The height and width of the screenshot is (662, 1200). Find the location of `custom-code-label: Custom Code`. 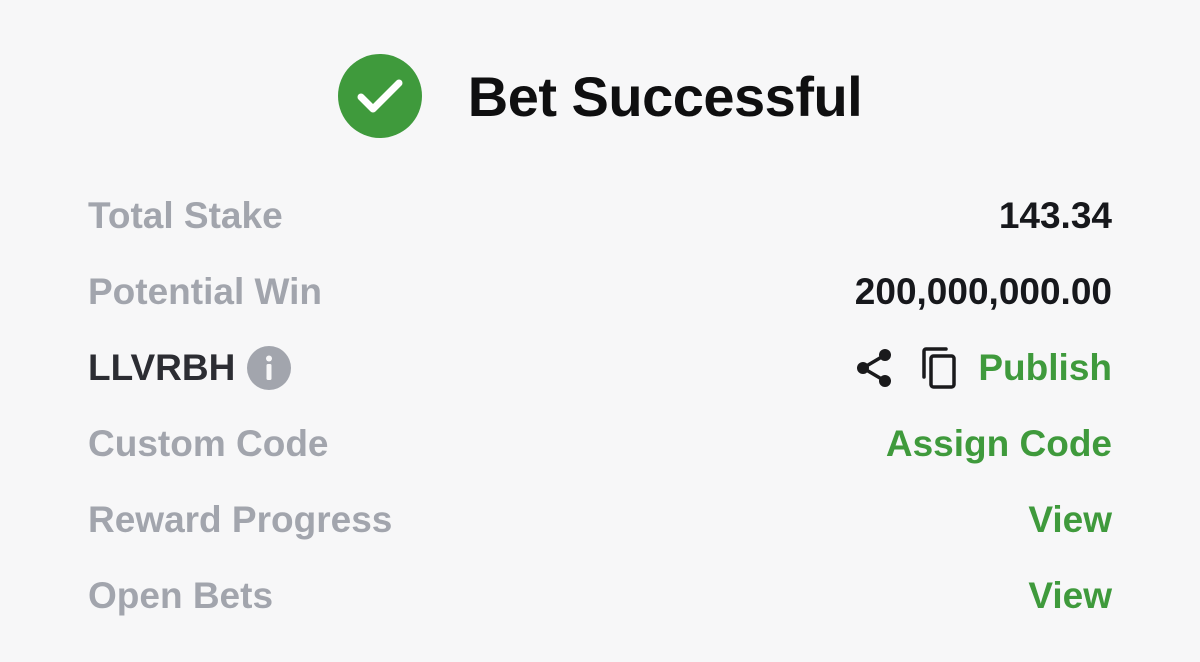

custom-code-label: Custom Code is located at coordinates (208, 443).